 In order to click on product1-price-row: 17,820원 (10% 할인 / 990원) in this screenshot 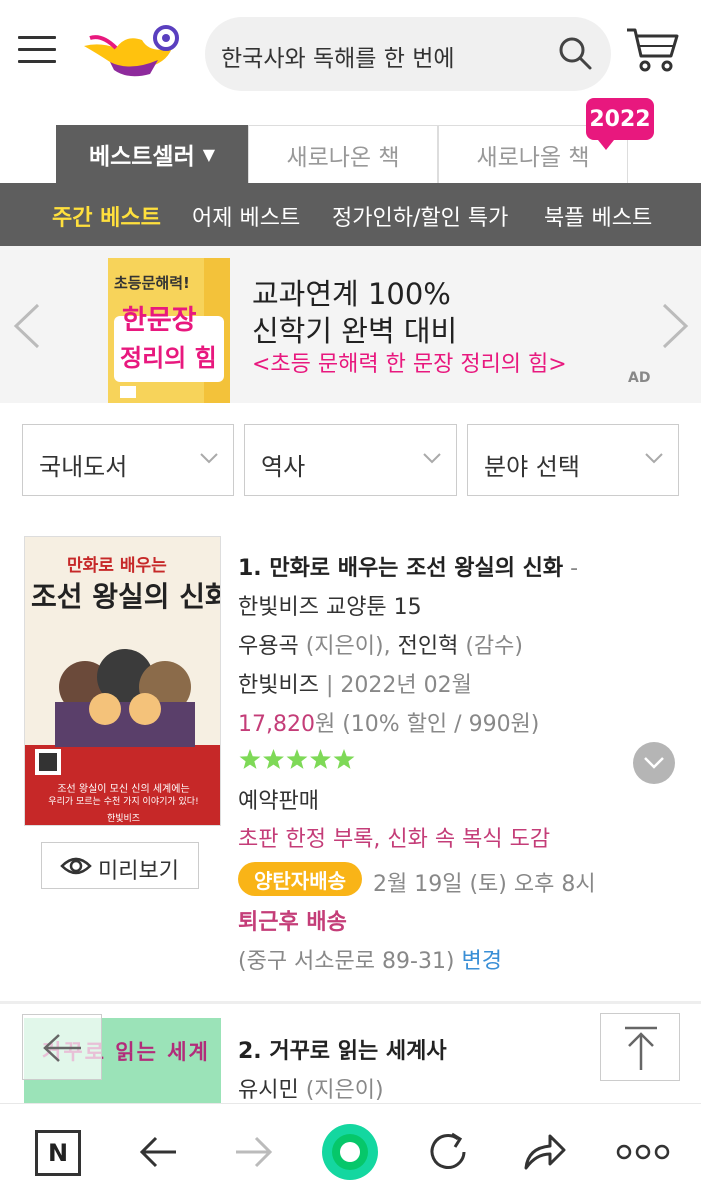, I will do `click(388, 722)`.